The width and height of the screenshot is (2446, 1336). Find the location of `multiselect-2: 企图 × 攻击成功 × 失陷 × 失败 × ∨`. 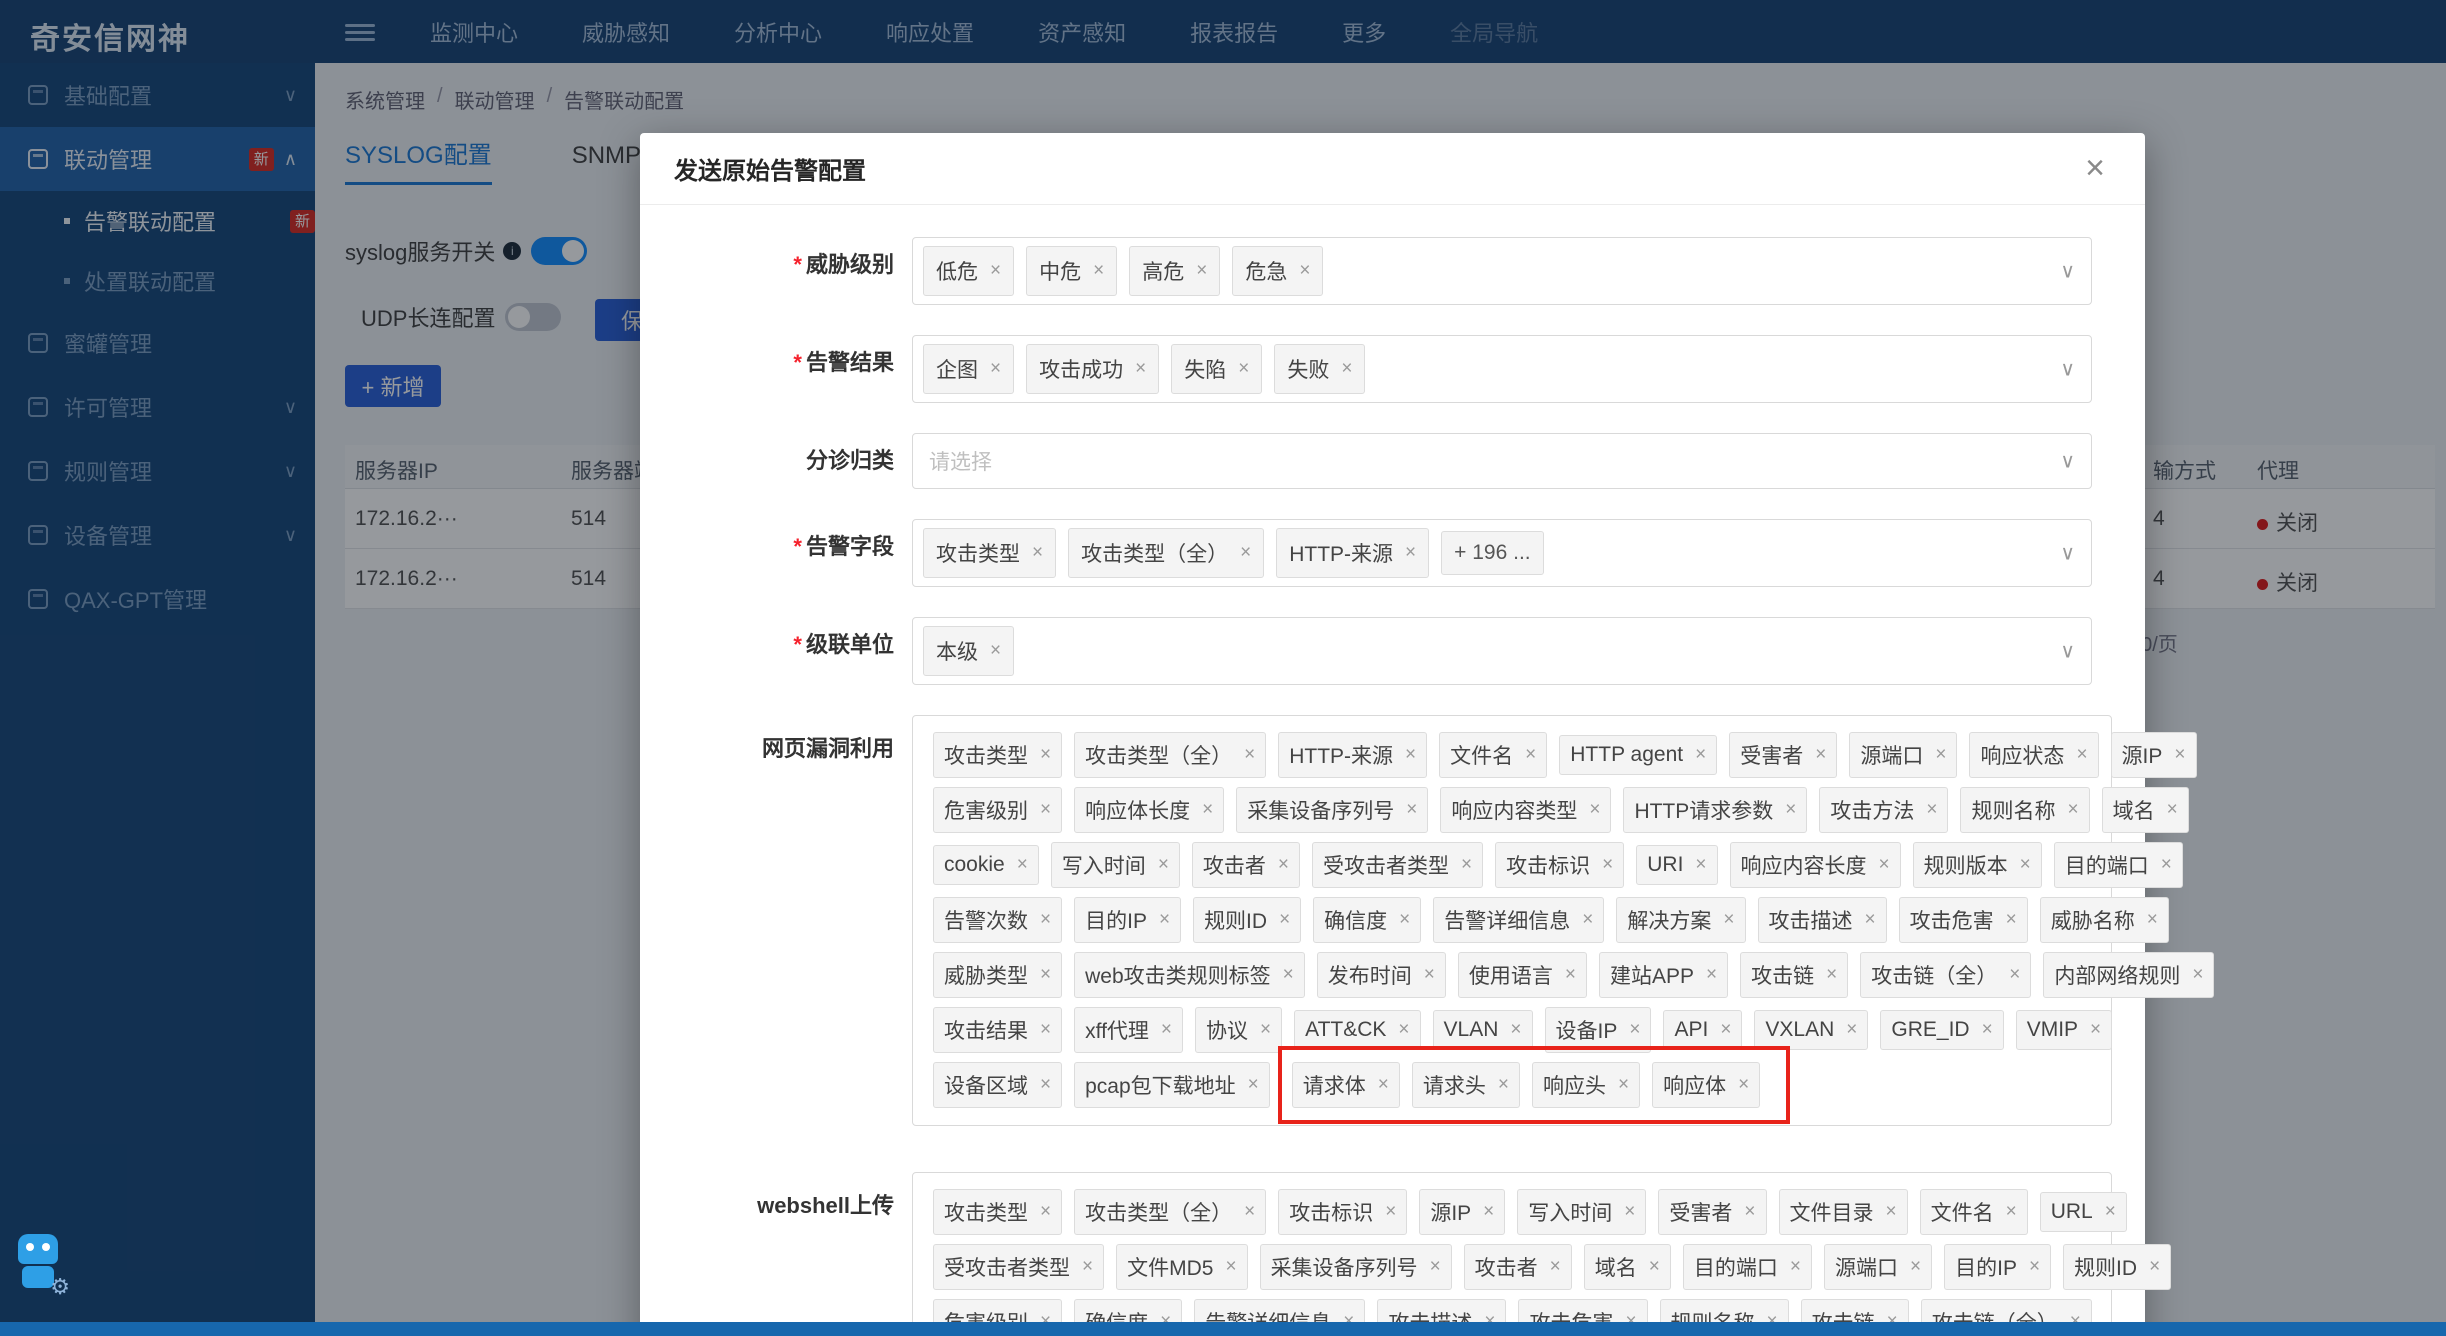

multiselect-2: 企图 × 攻击成功 × 失陷 × 失败 × ∨ is located at coordinates (1502, 369).